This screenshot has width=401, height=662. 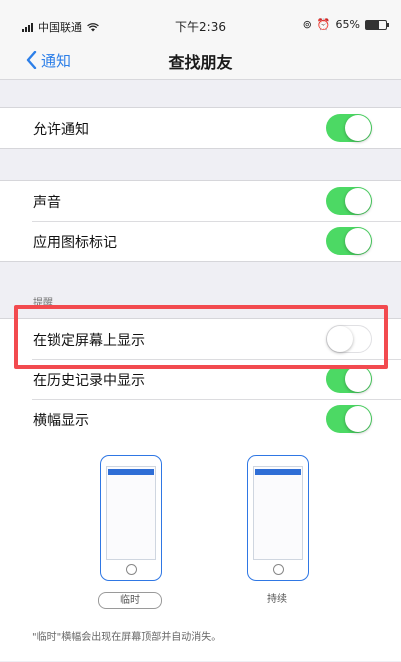 I want to click on orientation-lock-icon: ⊚, so click(x=307, y=24).